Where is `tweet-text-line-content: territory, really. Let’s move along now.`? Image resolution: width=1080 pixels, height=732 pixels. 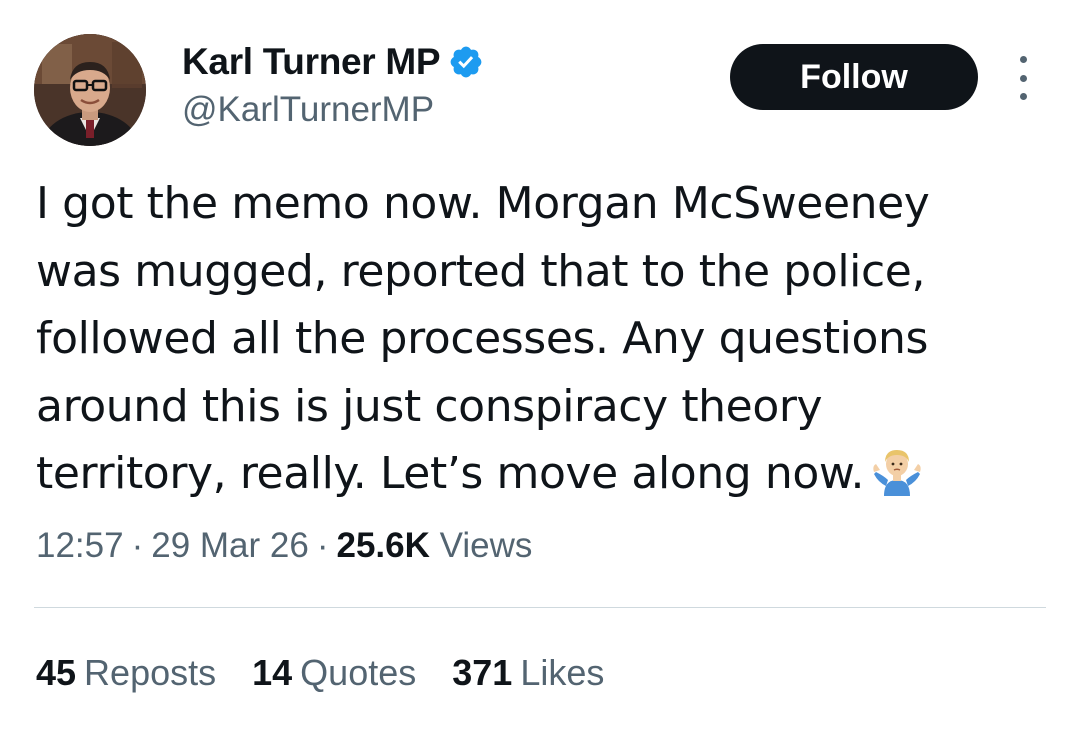 tweet-text-line-content: territory, really. Let’s move along now. is located at coordinates (450, 473).